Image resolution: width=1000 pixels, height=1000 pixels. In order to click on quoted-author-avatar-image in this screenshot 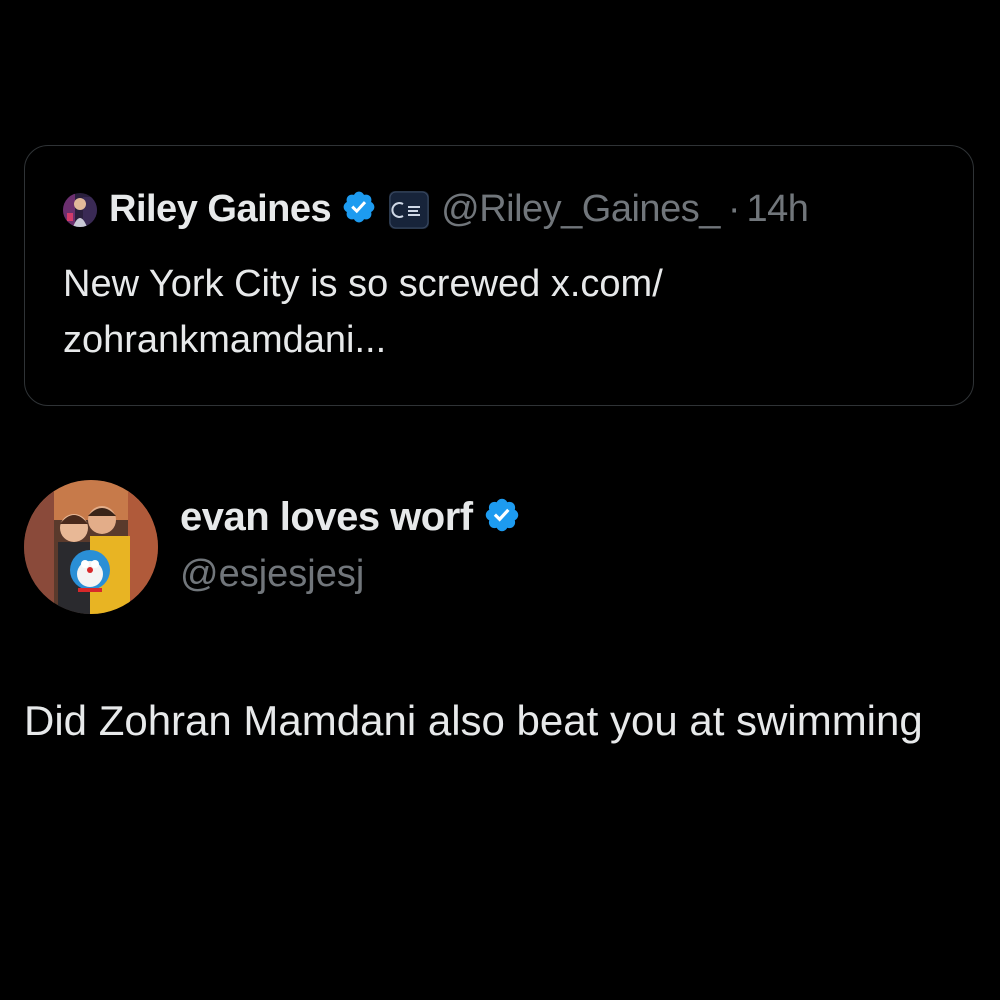, I will do `click(80, 209)`.